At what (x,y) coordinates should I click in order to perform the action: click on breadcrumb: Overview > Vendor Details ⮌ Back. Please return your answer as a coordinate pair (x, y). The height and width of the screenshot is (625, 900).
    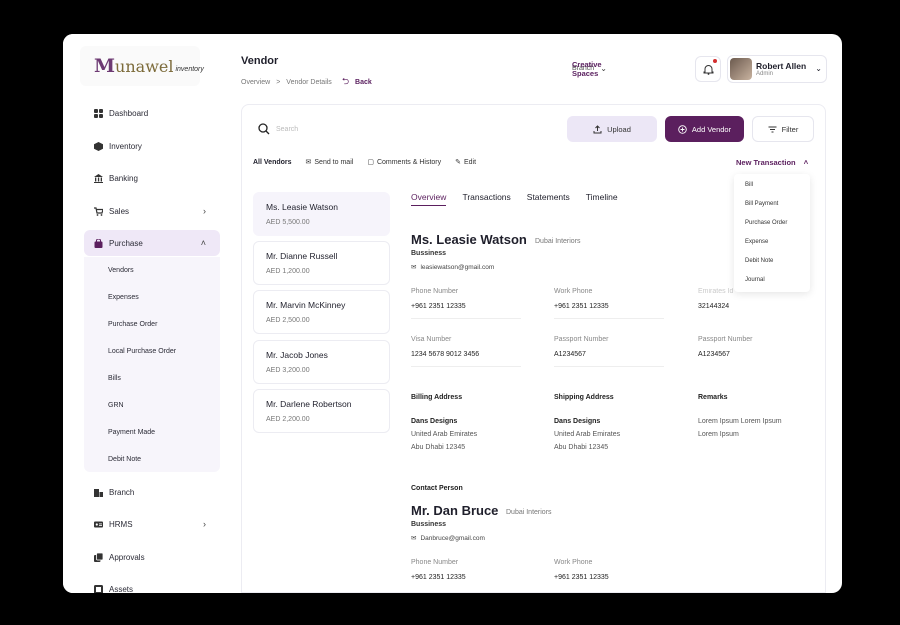
    Looking at the image, I should click on (306, 82).